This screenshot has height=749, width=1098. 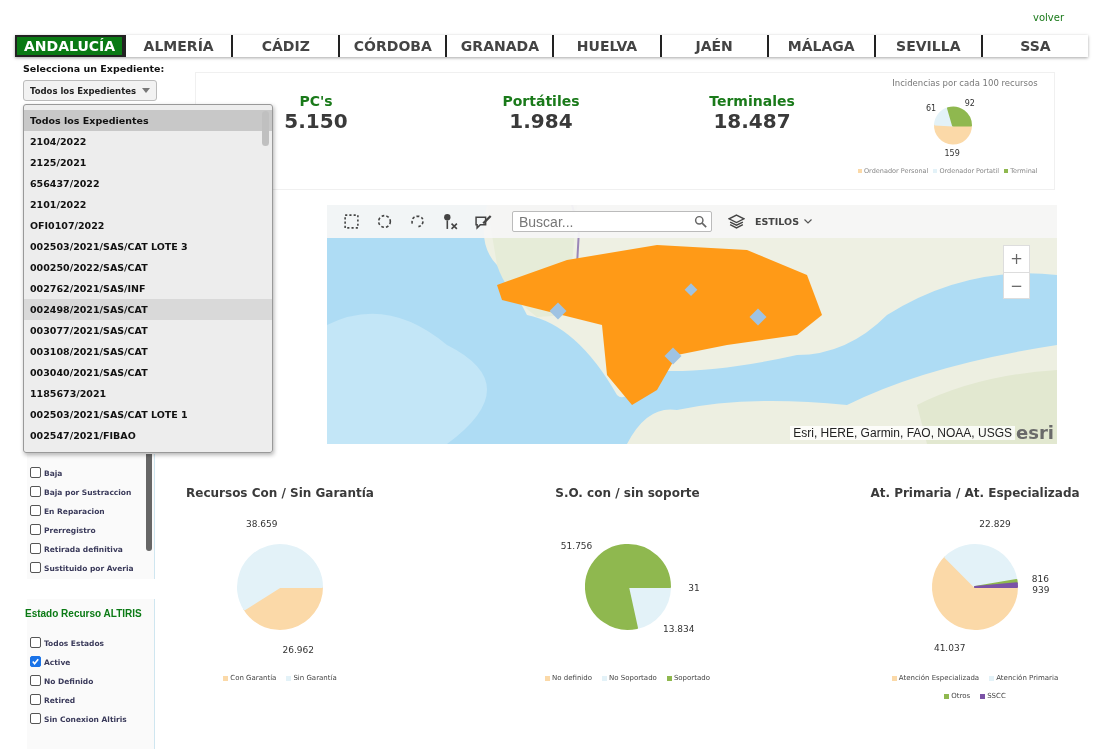 I want to click on data-label: 939, so click(x=1041, y=589).